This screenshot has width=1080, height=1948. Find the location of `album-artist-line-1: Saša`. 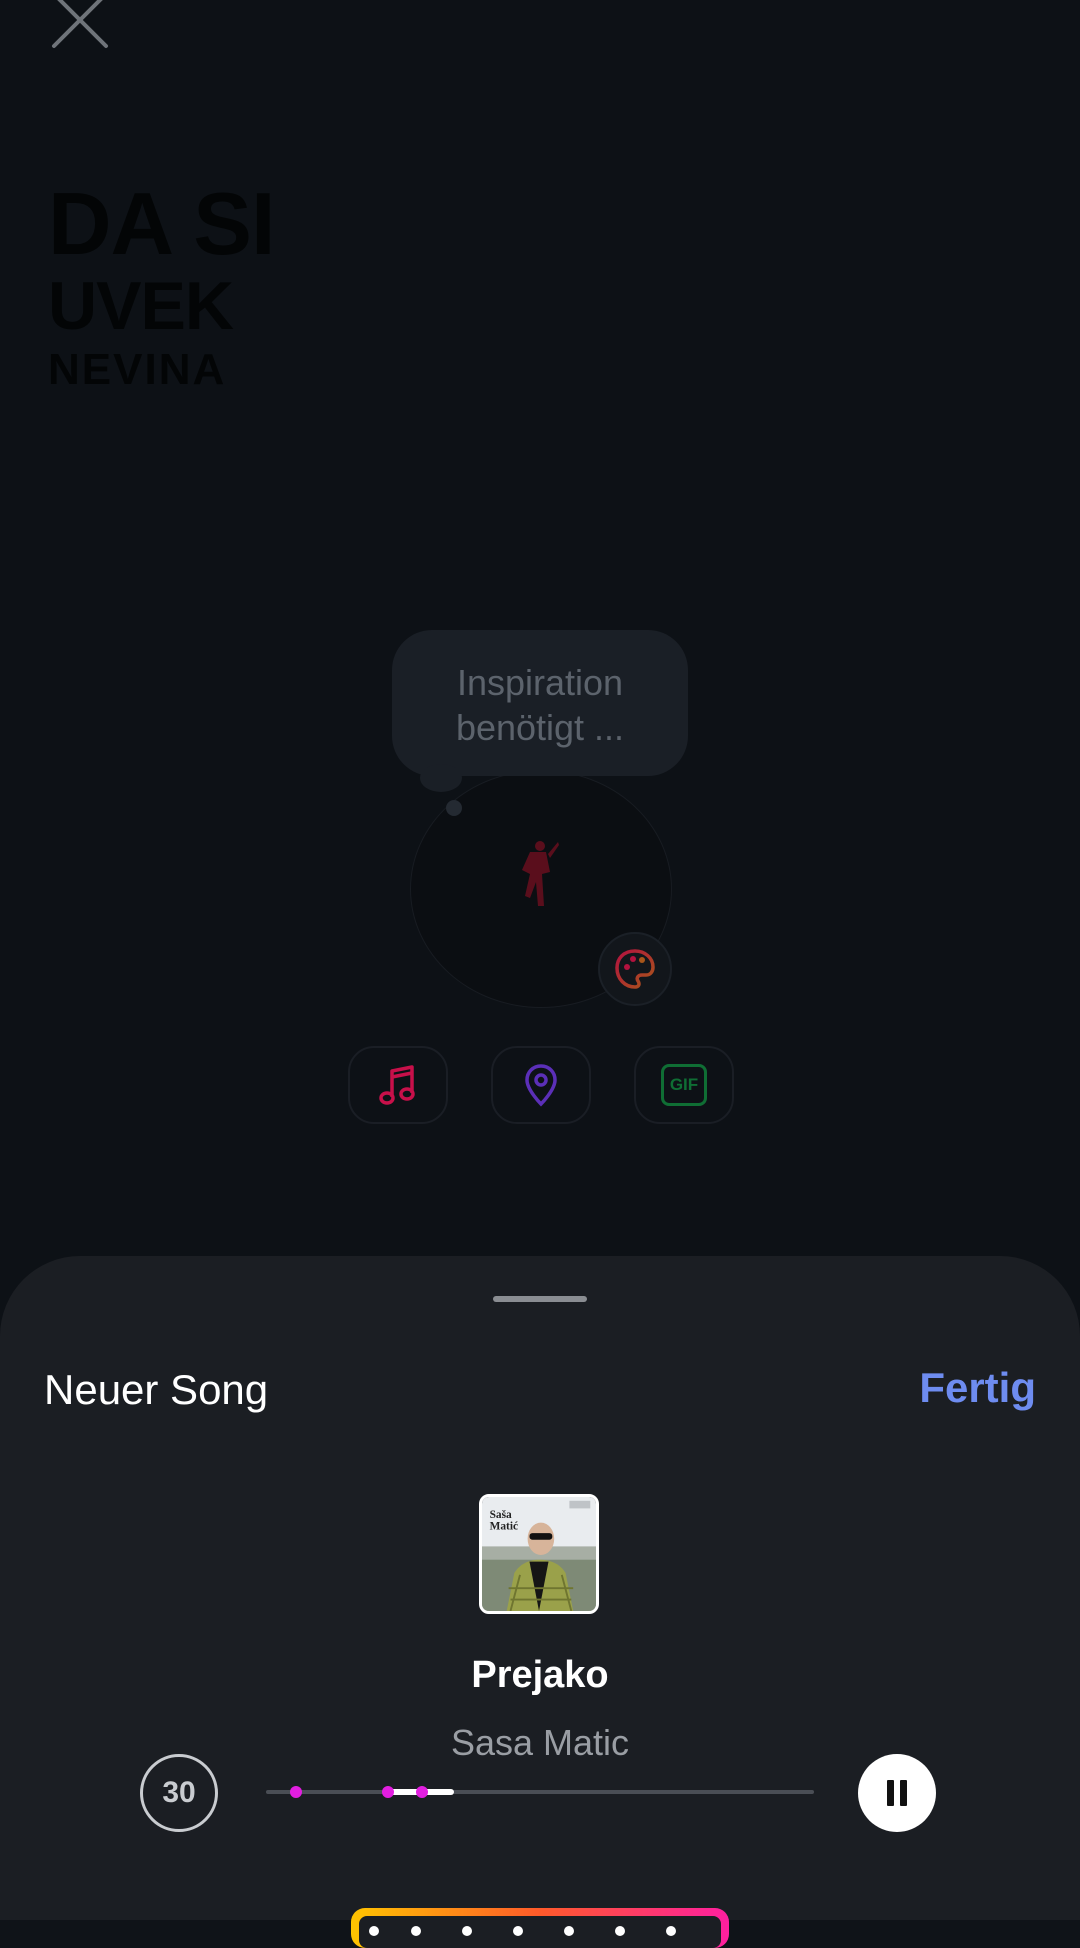

album-artist-line-1: Saša is located at coordinates (501, 1515).